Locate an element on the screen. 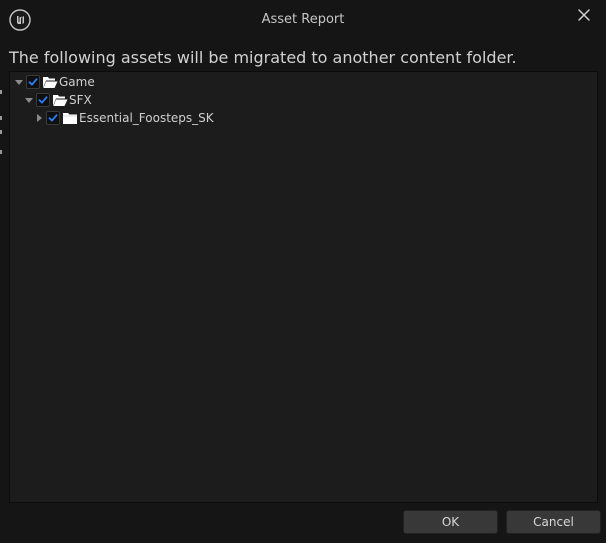  tree-node-label: Essential_Foosteps_SK is located at coordinates (146, 118).